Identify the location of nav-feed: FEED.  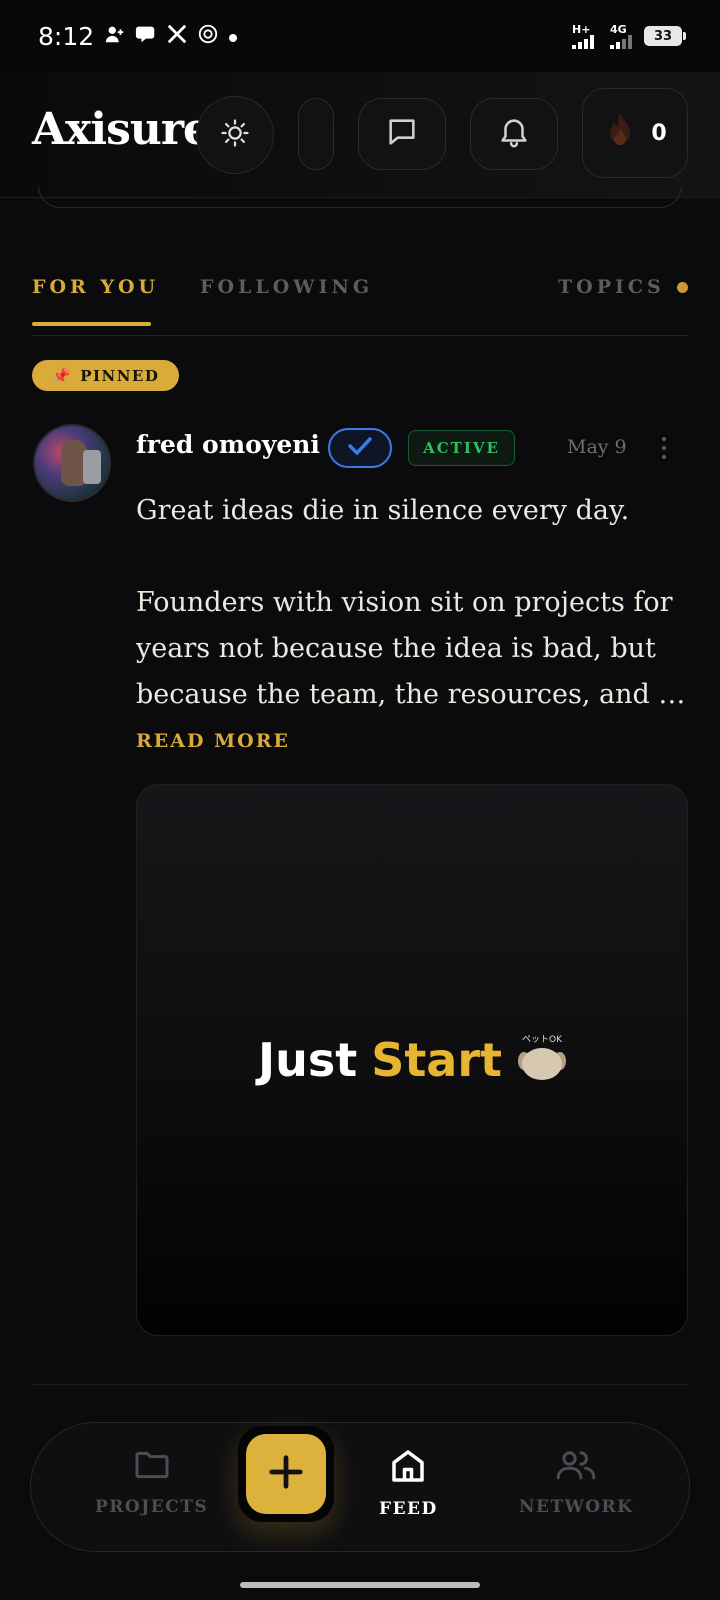
(408, 1482).